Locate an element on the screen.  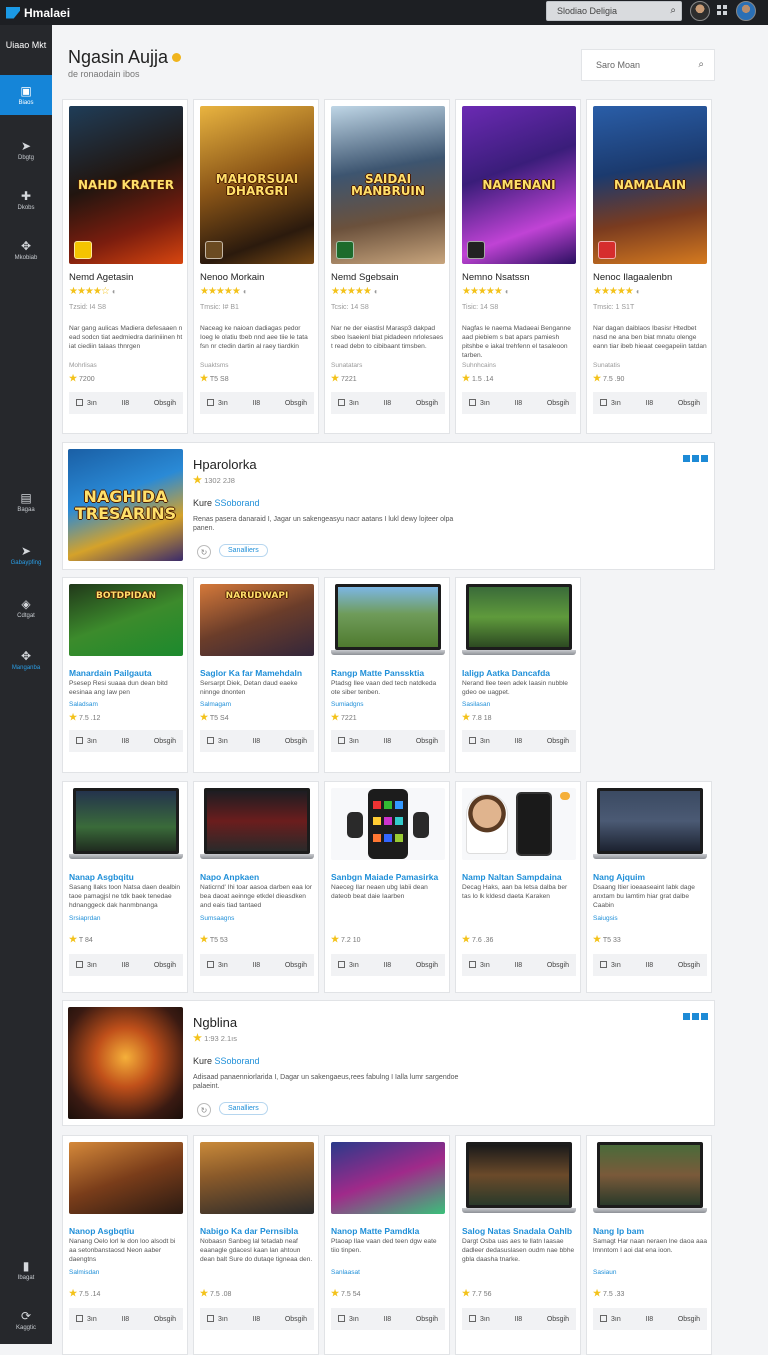
card-title: Saglor Ka far Mamehdaln is located at coordinates (257, 673).